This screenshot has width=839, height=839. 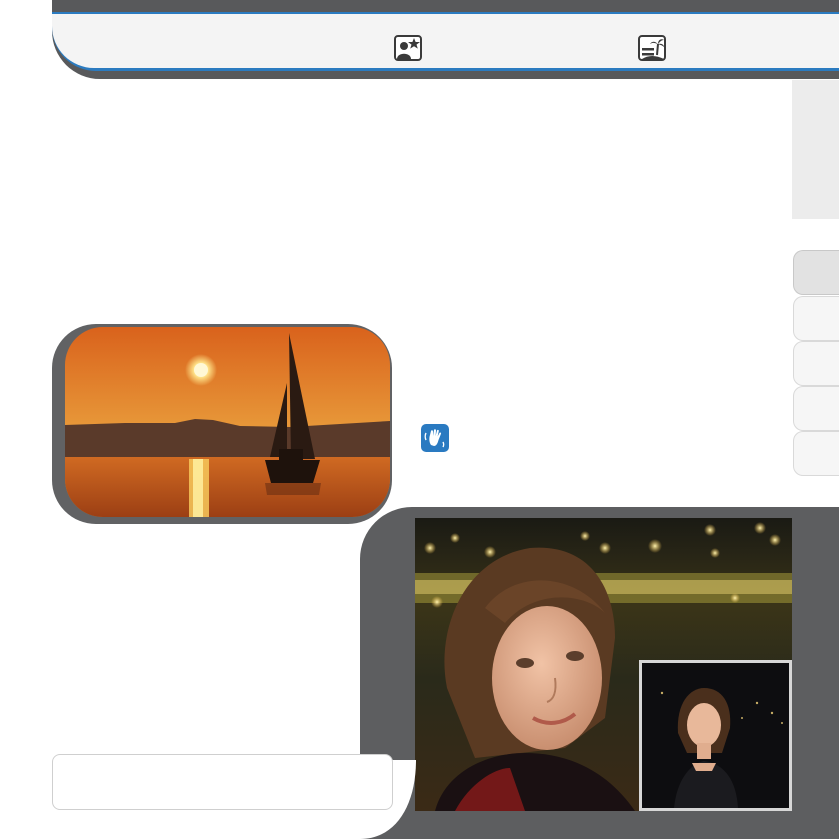 What do you see at coordinates (815, 149) in the screenshot?
I see `side-panel-top` at bounding box center [815, 149].